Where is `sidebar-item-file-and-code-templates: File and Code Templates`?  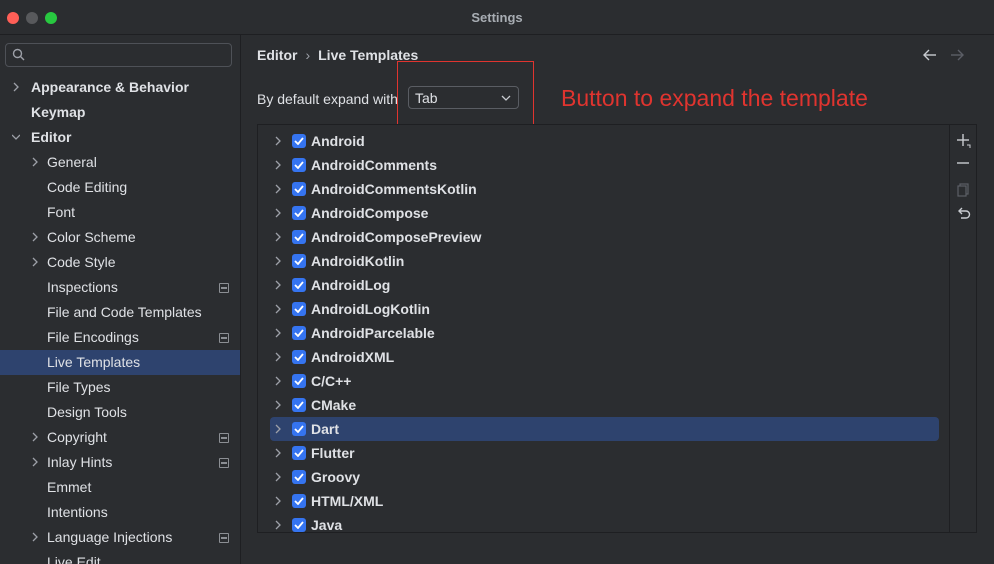
sidebar-item-file-and-code-templates: File and Code Templates is located at coordinates (120, 312).